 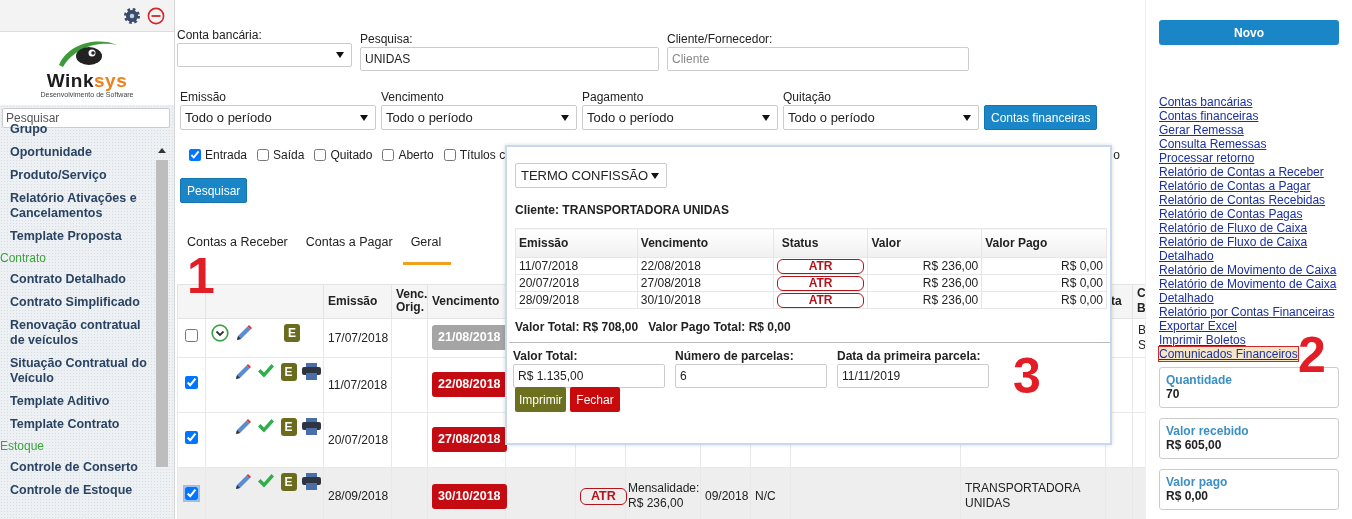 What do you see at coordinates (1208, 431) in the screenshot?
I see `stat-label: Valor recebido` at bounding box center [1208, 431].